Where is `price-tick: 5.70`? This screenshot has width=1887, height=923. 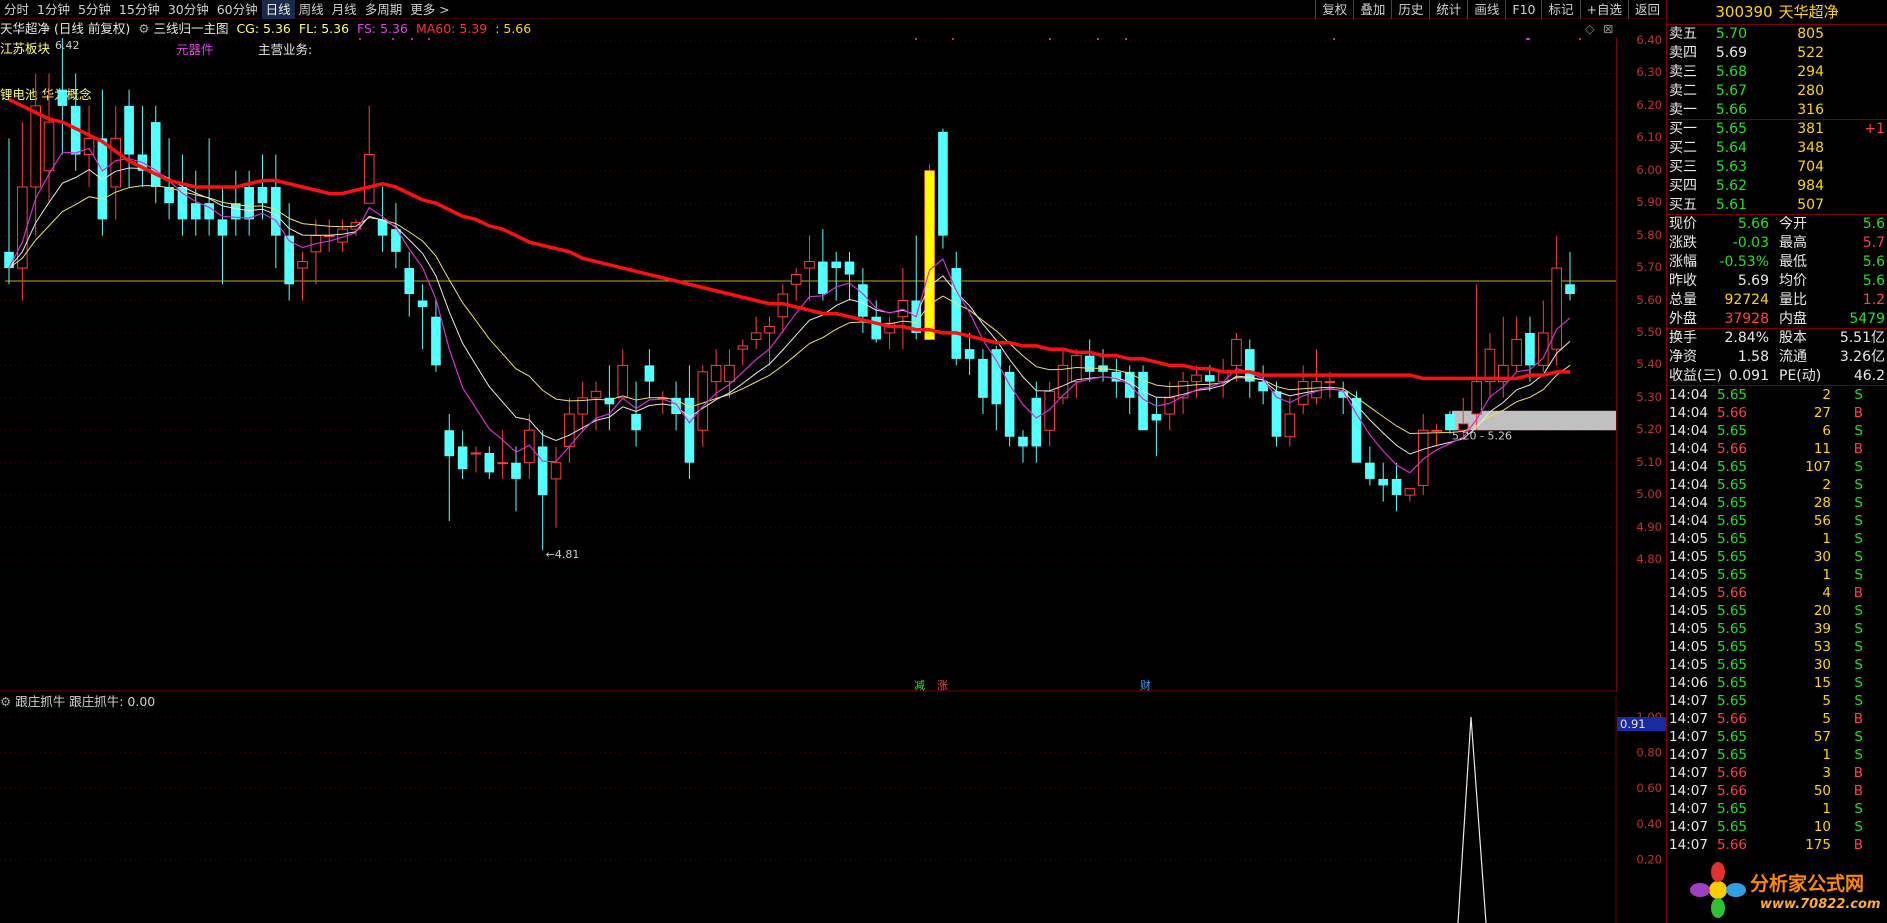 price-tick: 5.70 is located at coordinates (1649, 267).